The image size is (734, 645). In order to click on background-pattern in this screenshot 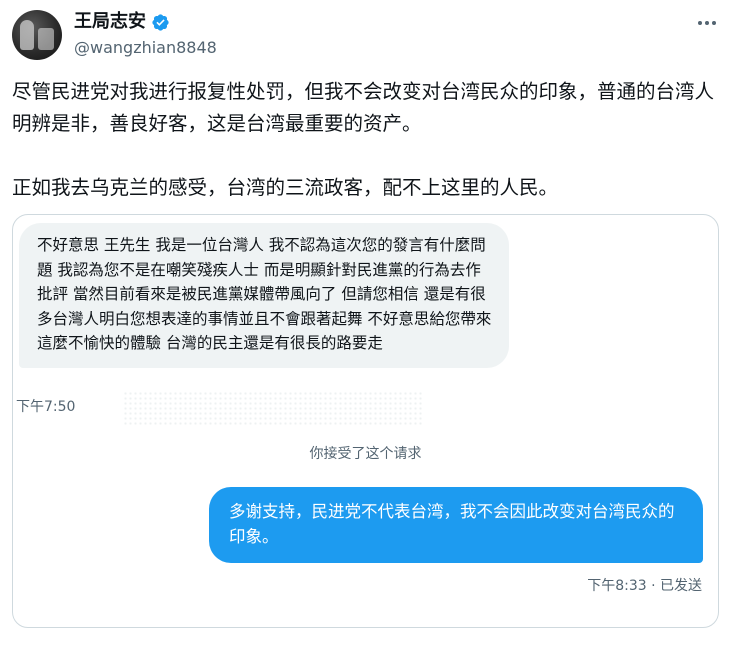, I will do `click(273, 408)`.